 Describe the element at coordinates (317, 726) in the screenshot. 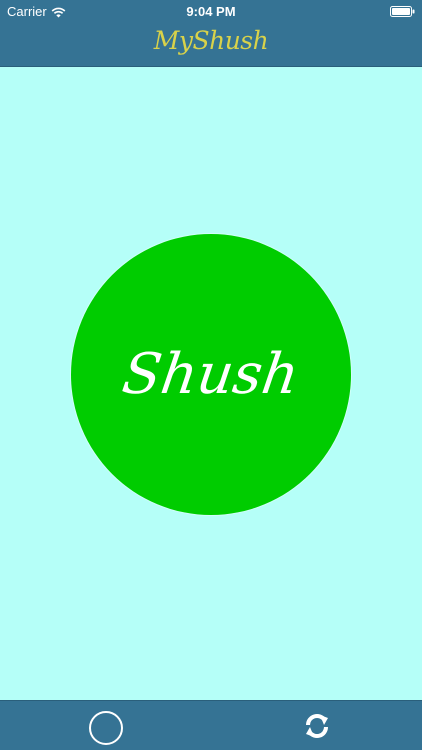

I see `refresh-icon` at that location.